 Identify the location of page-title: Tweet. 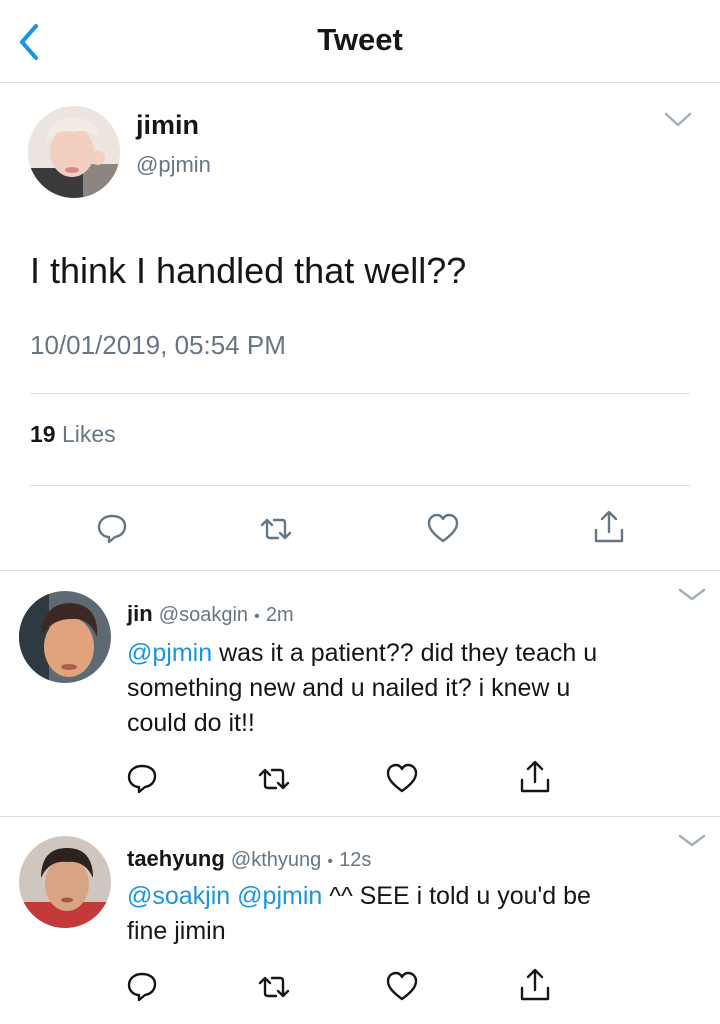
(360, 39).